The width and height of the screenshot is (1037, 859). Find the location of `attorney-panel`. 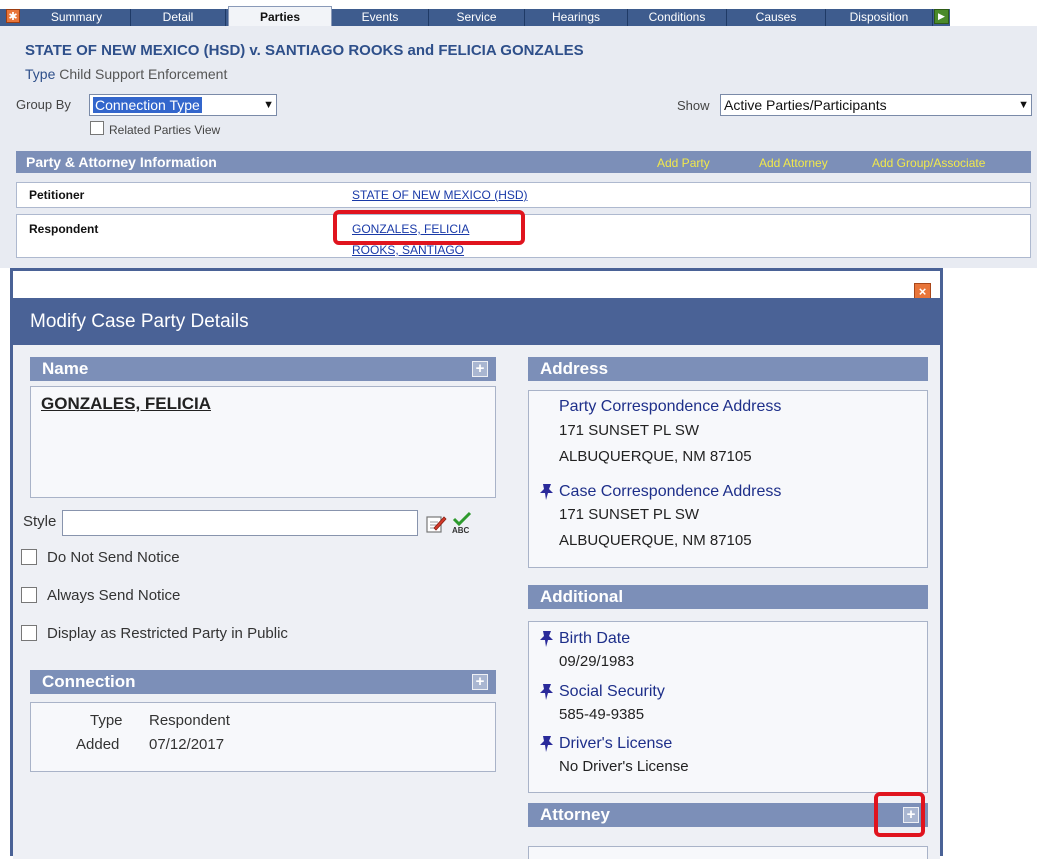

attorney-panel is located at coordinates (728, 852).